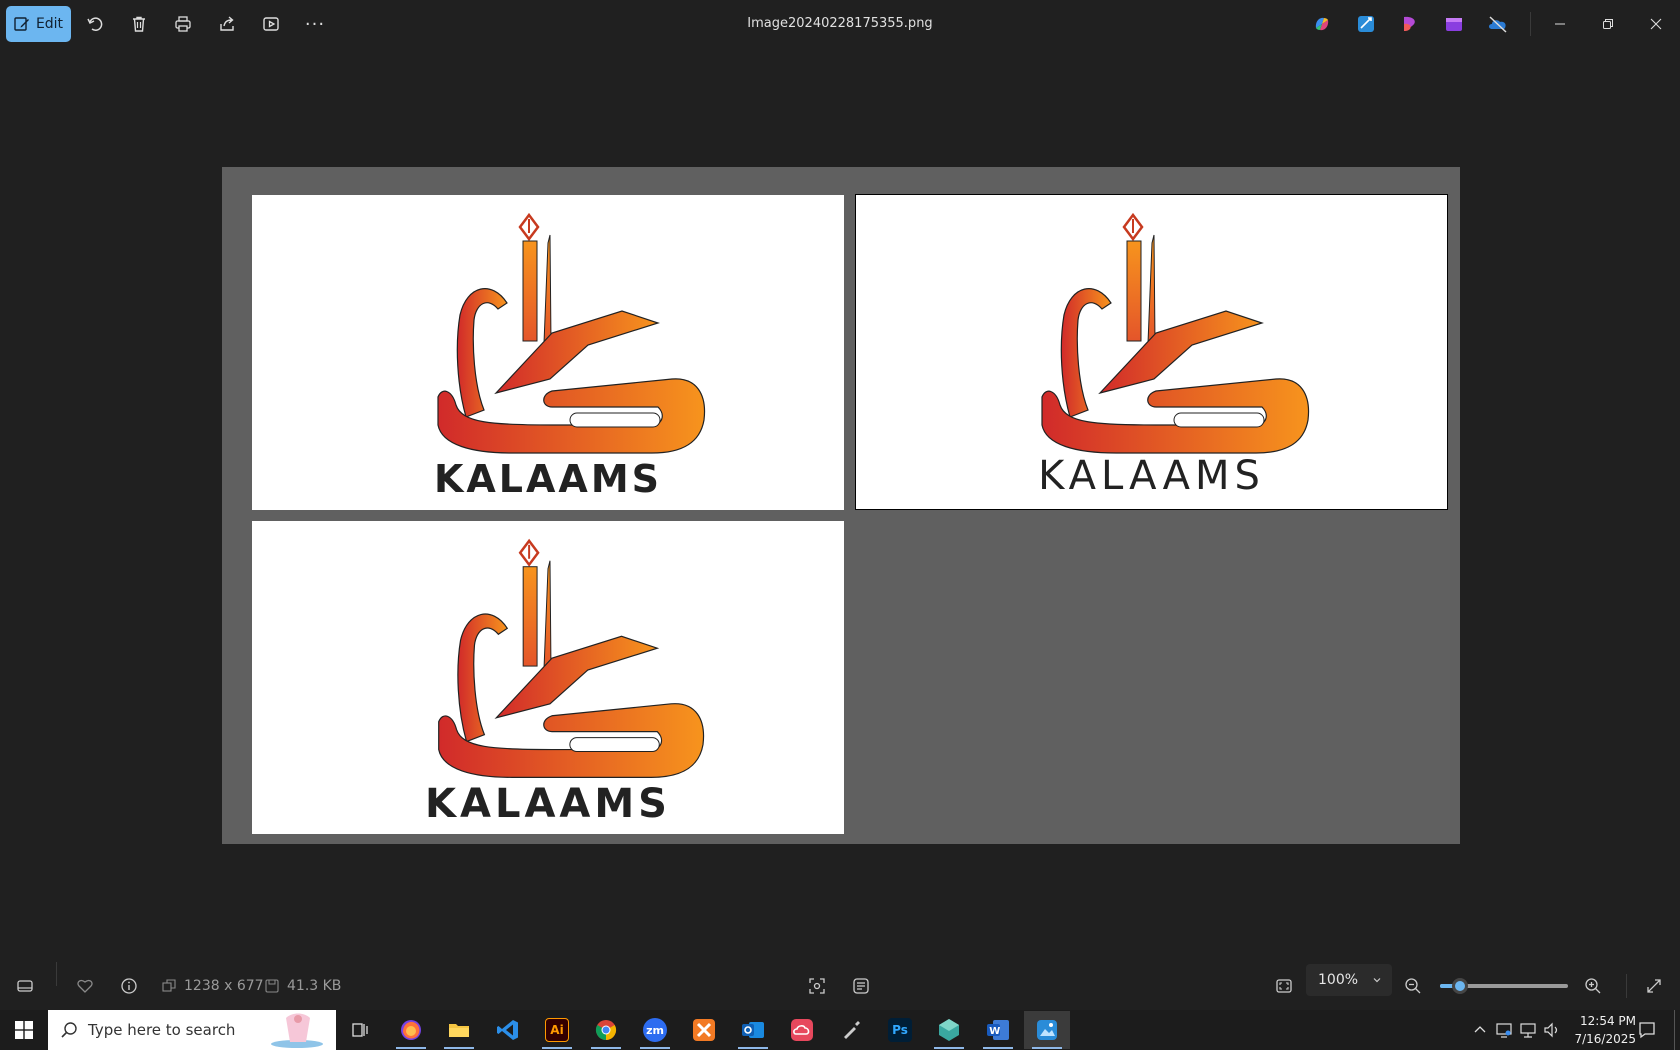 This screenshot has height=1050, width=1680. I want to click on hexagon-app-icon, so click(949, 1030).